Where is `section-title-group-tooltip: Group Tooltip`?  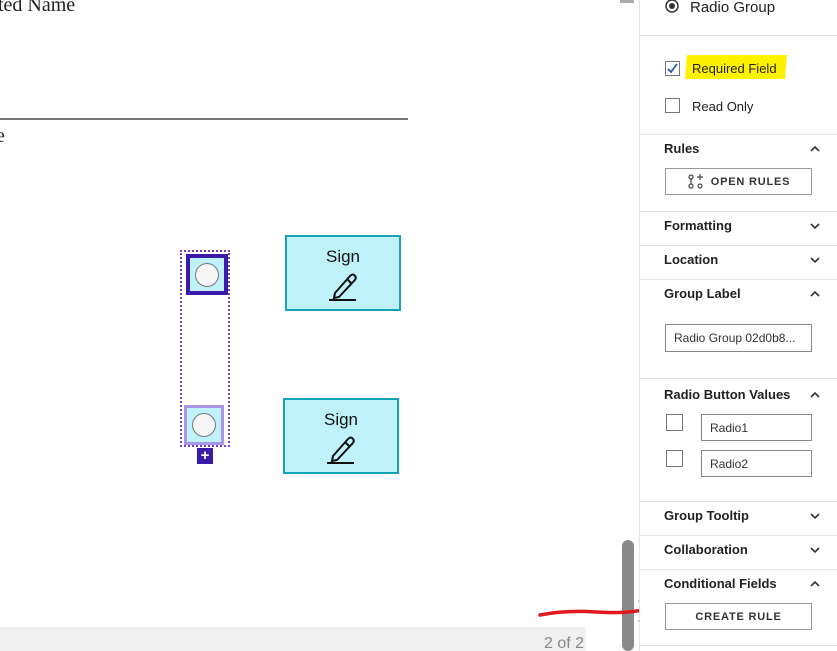 section-title-group-tooltip: Group Tooltip is located at coordinates (706, 515).